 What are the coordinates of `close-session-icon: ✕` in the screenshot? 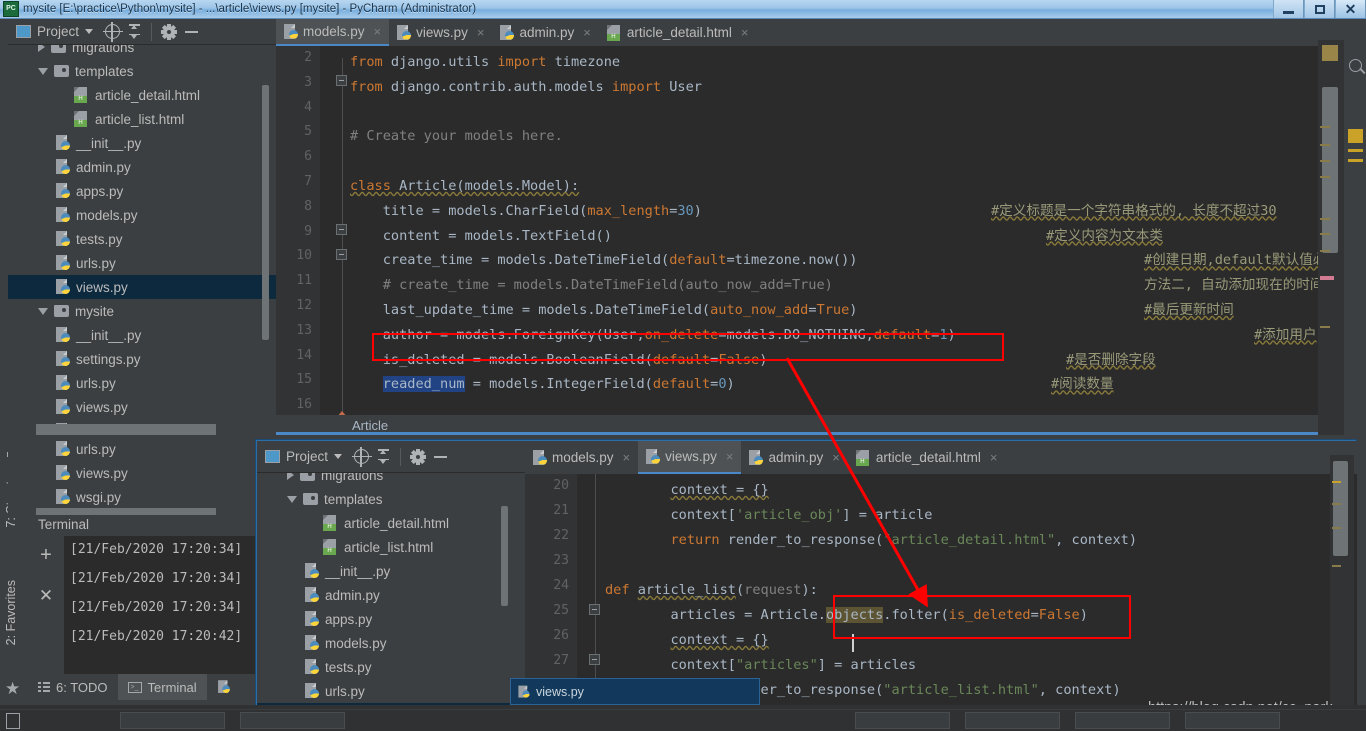 It's located at (46, 595).